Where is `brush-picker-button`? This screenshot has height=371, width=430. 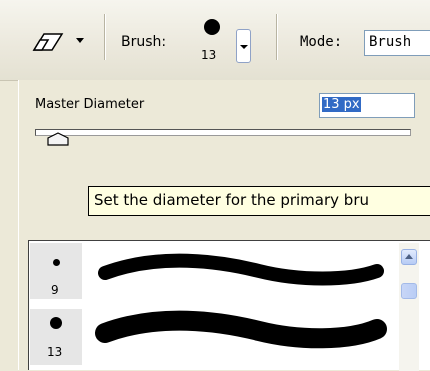 brush-picker-button is located at coordinates (243, 46).